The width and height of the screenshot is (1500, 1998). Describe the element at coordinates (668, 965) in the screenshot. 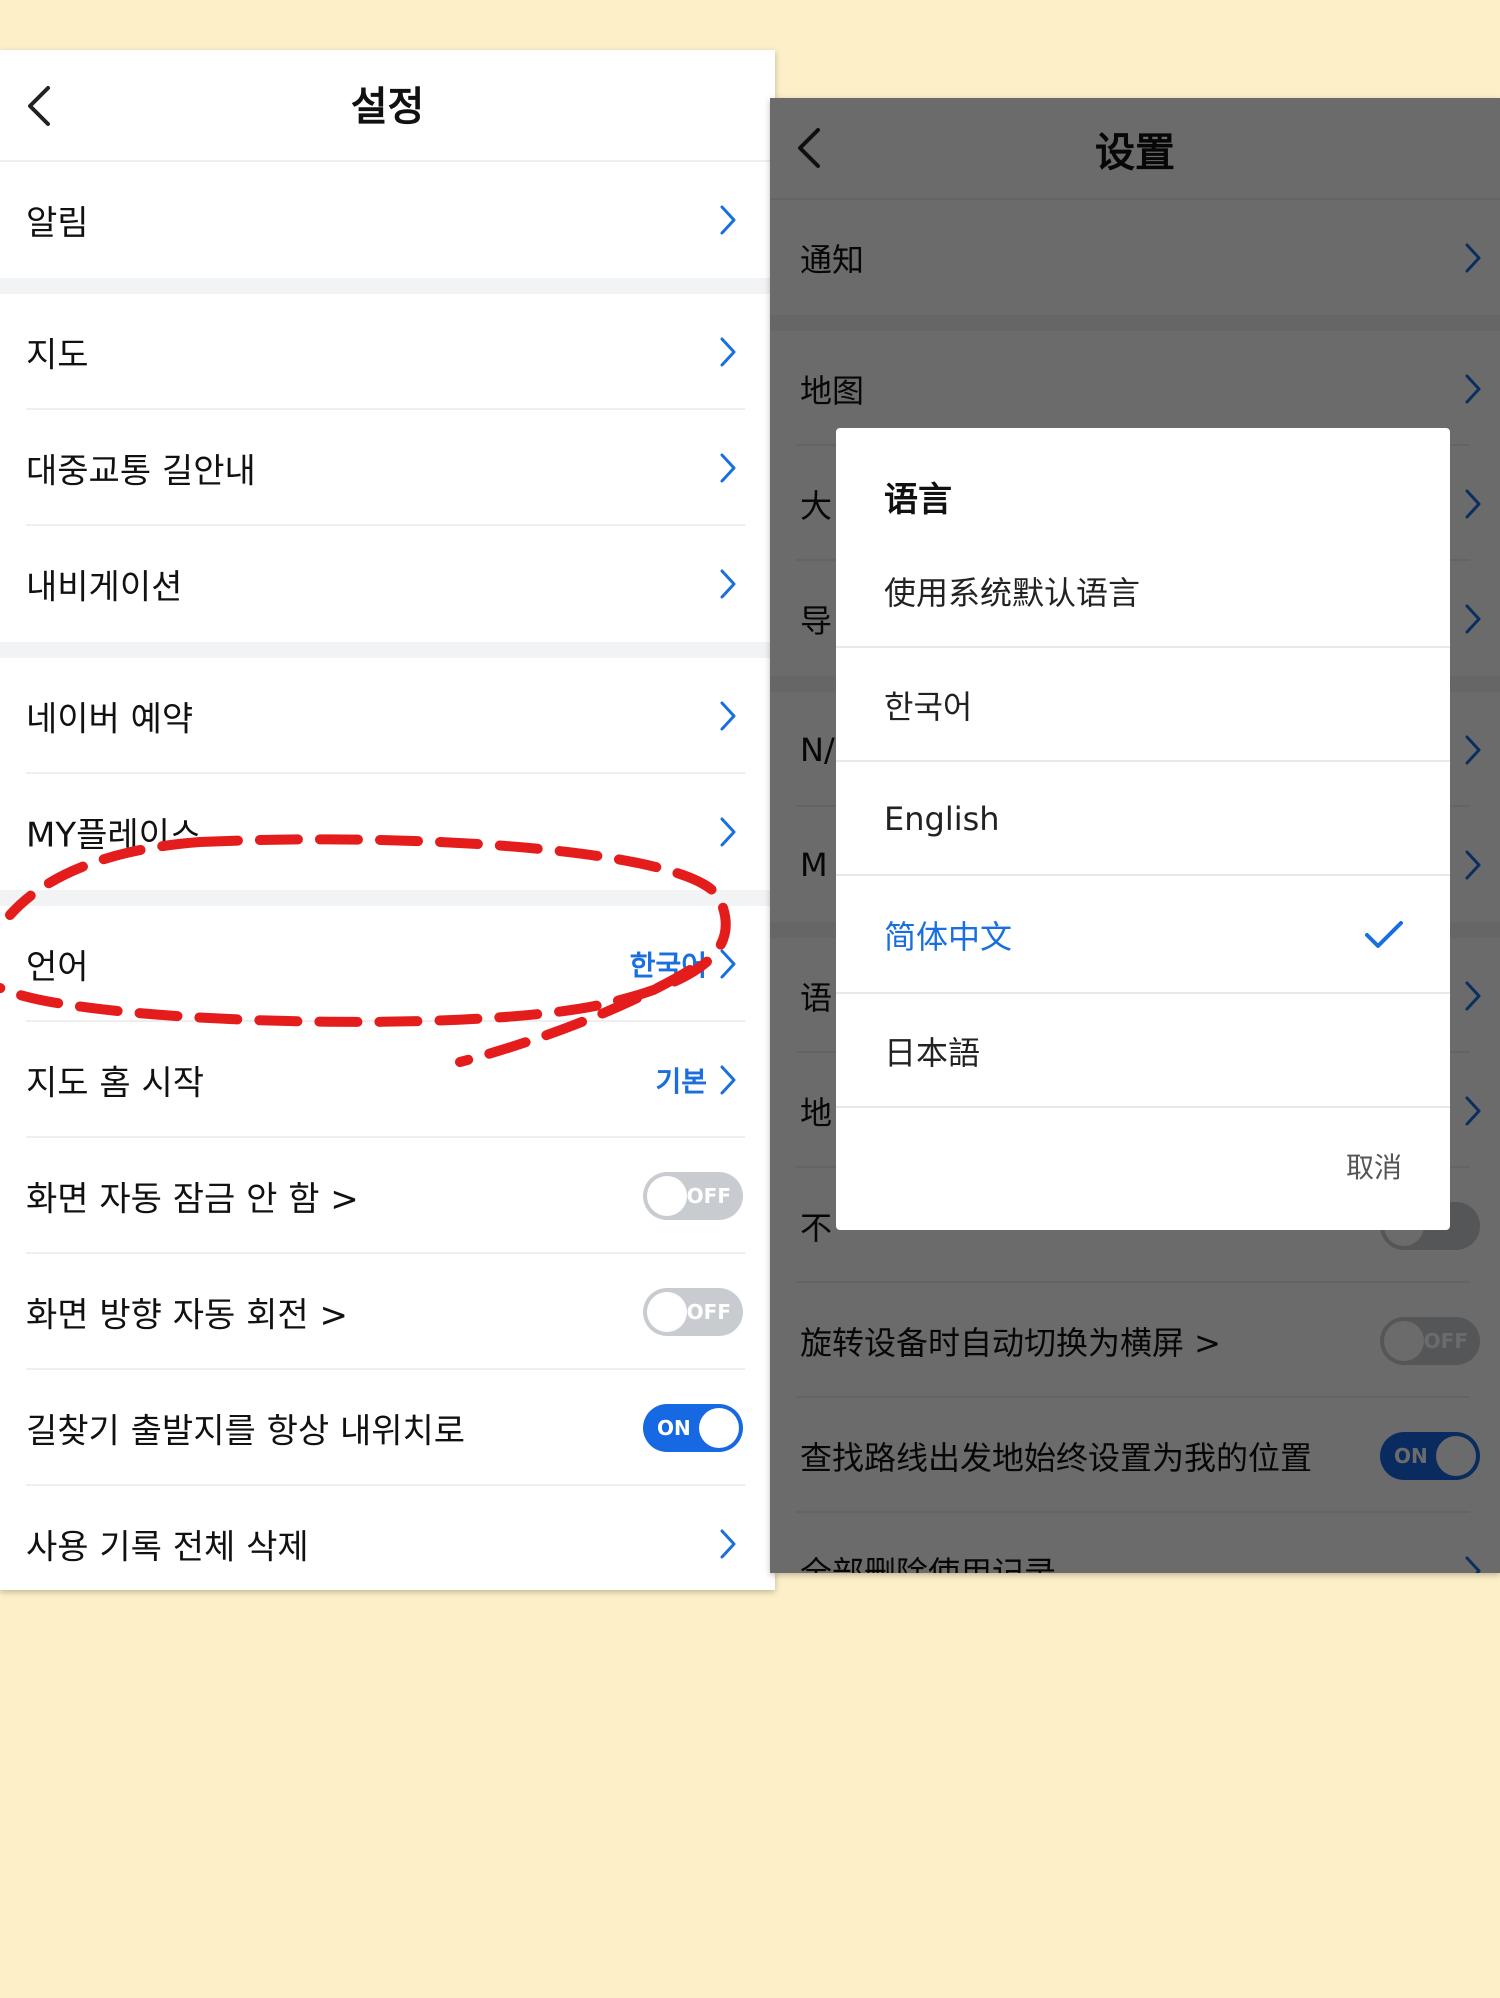

I see `language-value: 한국어` at that location.